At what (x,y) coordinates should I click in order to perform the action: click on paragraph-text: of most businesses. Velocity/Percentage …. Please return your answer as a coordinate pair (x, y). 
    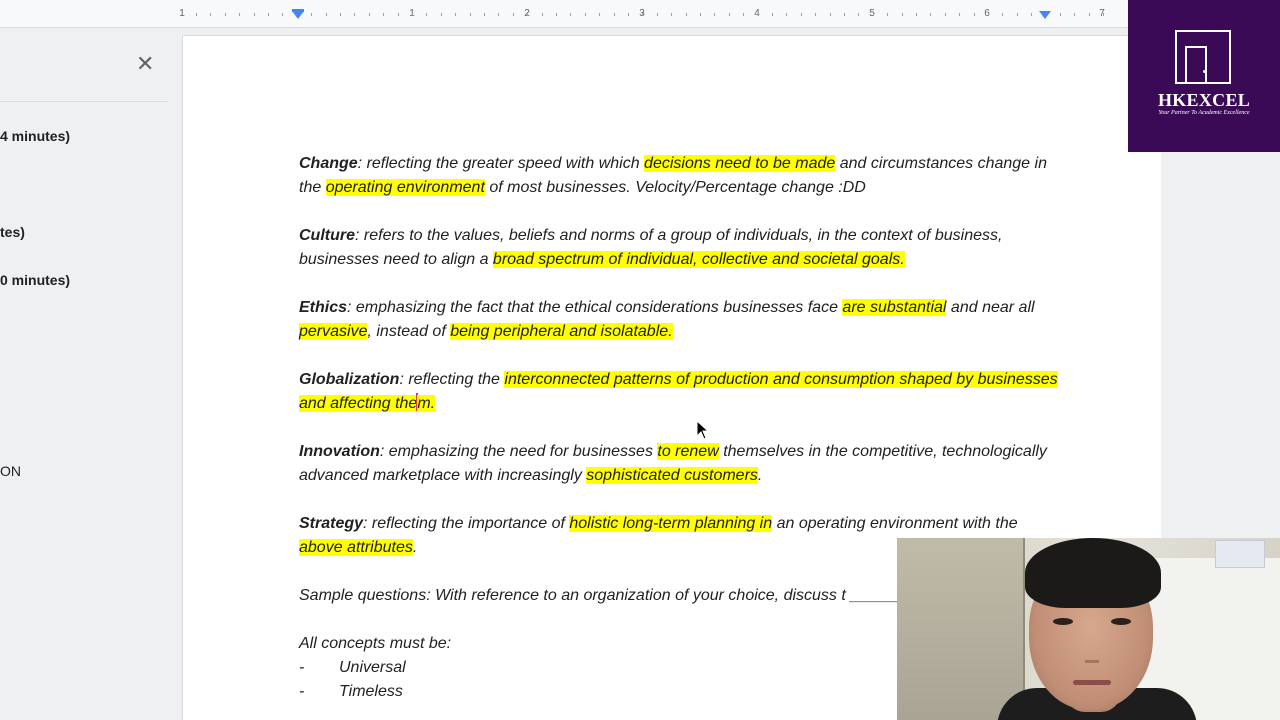
    Looking at the image, I should click on (675, 187).